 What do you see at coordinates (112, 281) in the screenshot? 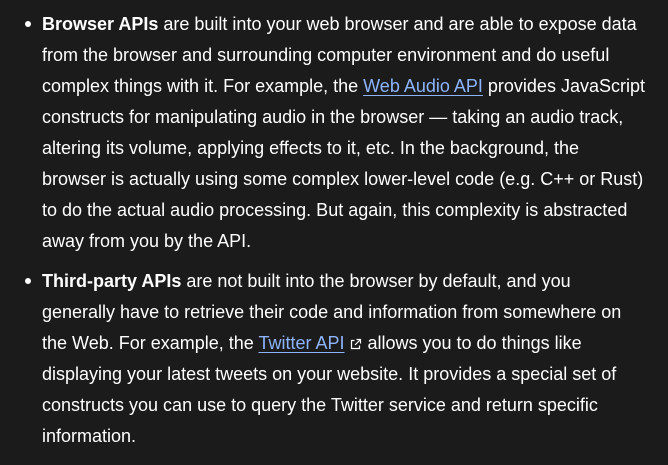
I see `term-third-party-apis: Third-party APIs` at bounding box center [112, 281].